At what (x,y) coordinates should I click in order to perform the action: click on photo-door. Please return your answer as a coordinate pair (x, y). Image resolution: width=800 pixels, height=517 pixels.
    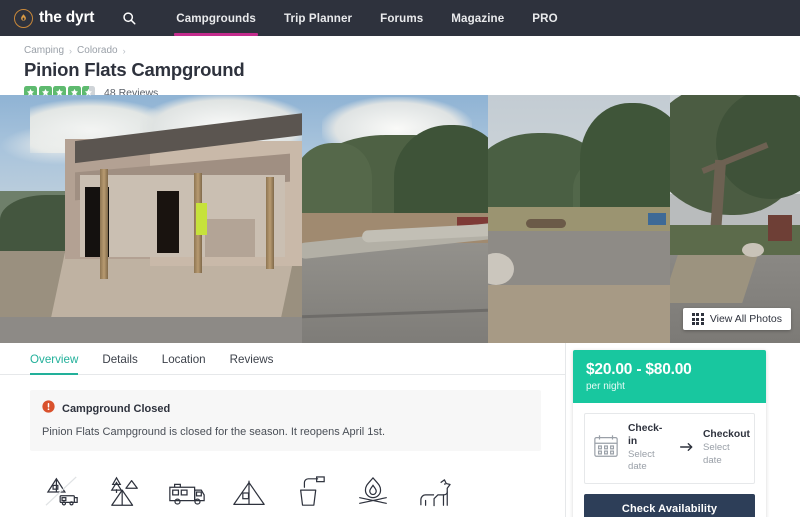
    Looking at the image, I should click on (168, 222).